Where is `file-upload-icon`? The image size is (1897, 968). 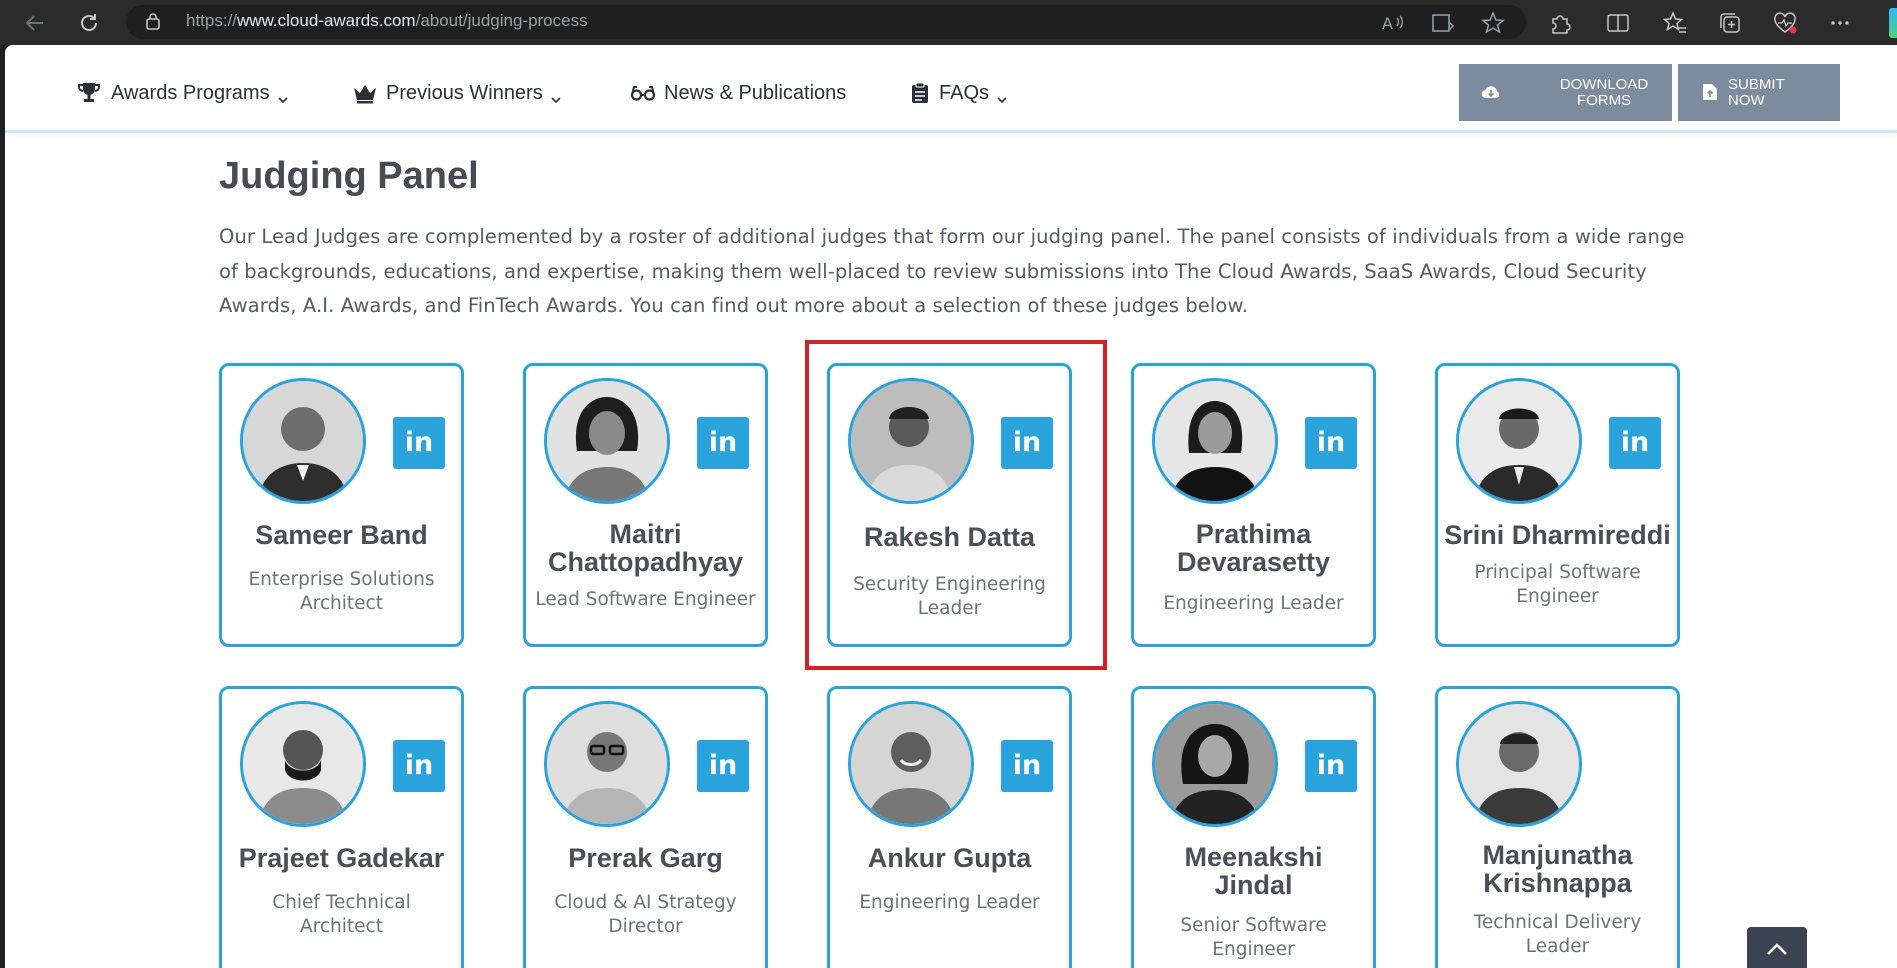
file-upload-icon is located at coordinates (1710, 92).